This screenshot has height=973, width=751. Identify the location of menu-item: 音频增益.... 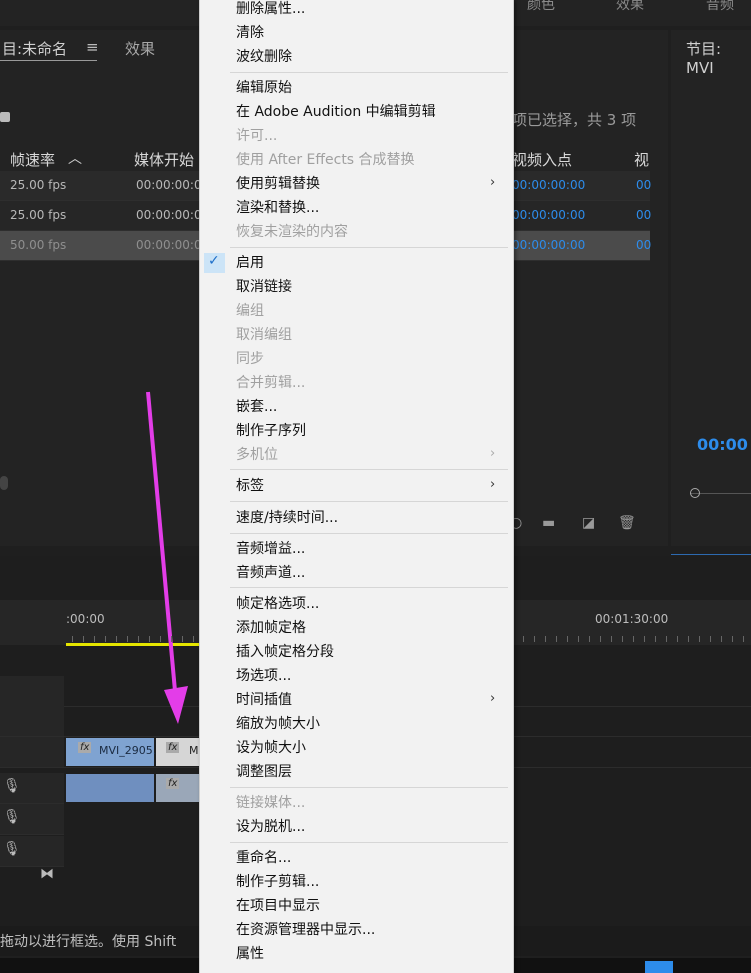
(270, 549).